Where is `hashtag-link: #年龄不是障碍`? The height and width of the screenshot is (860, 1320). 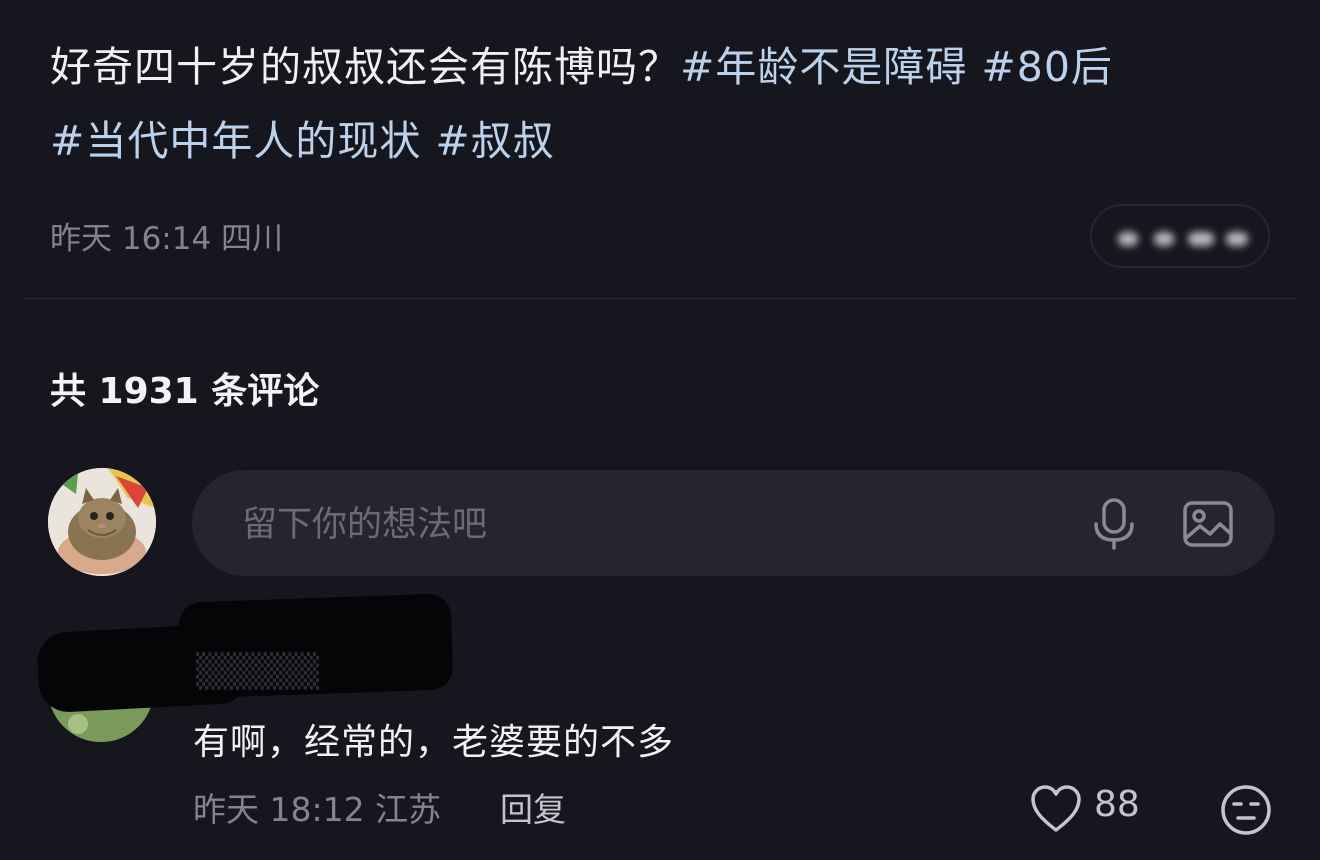 hashtag-link: #年龄不是障碍 is located at coordinates (823, 67).